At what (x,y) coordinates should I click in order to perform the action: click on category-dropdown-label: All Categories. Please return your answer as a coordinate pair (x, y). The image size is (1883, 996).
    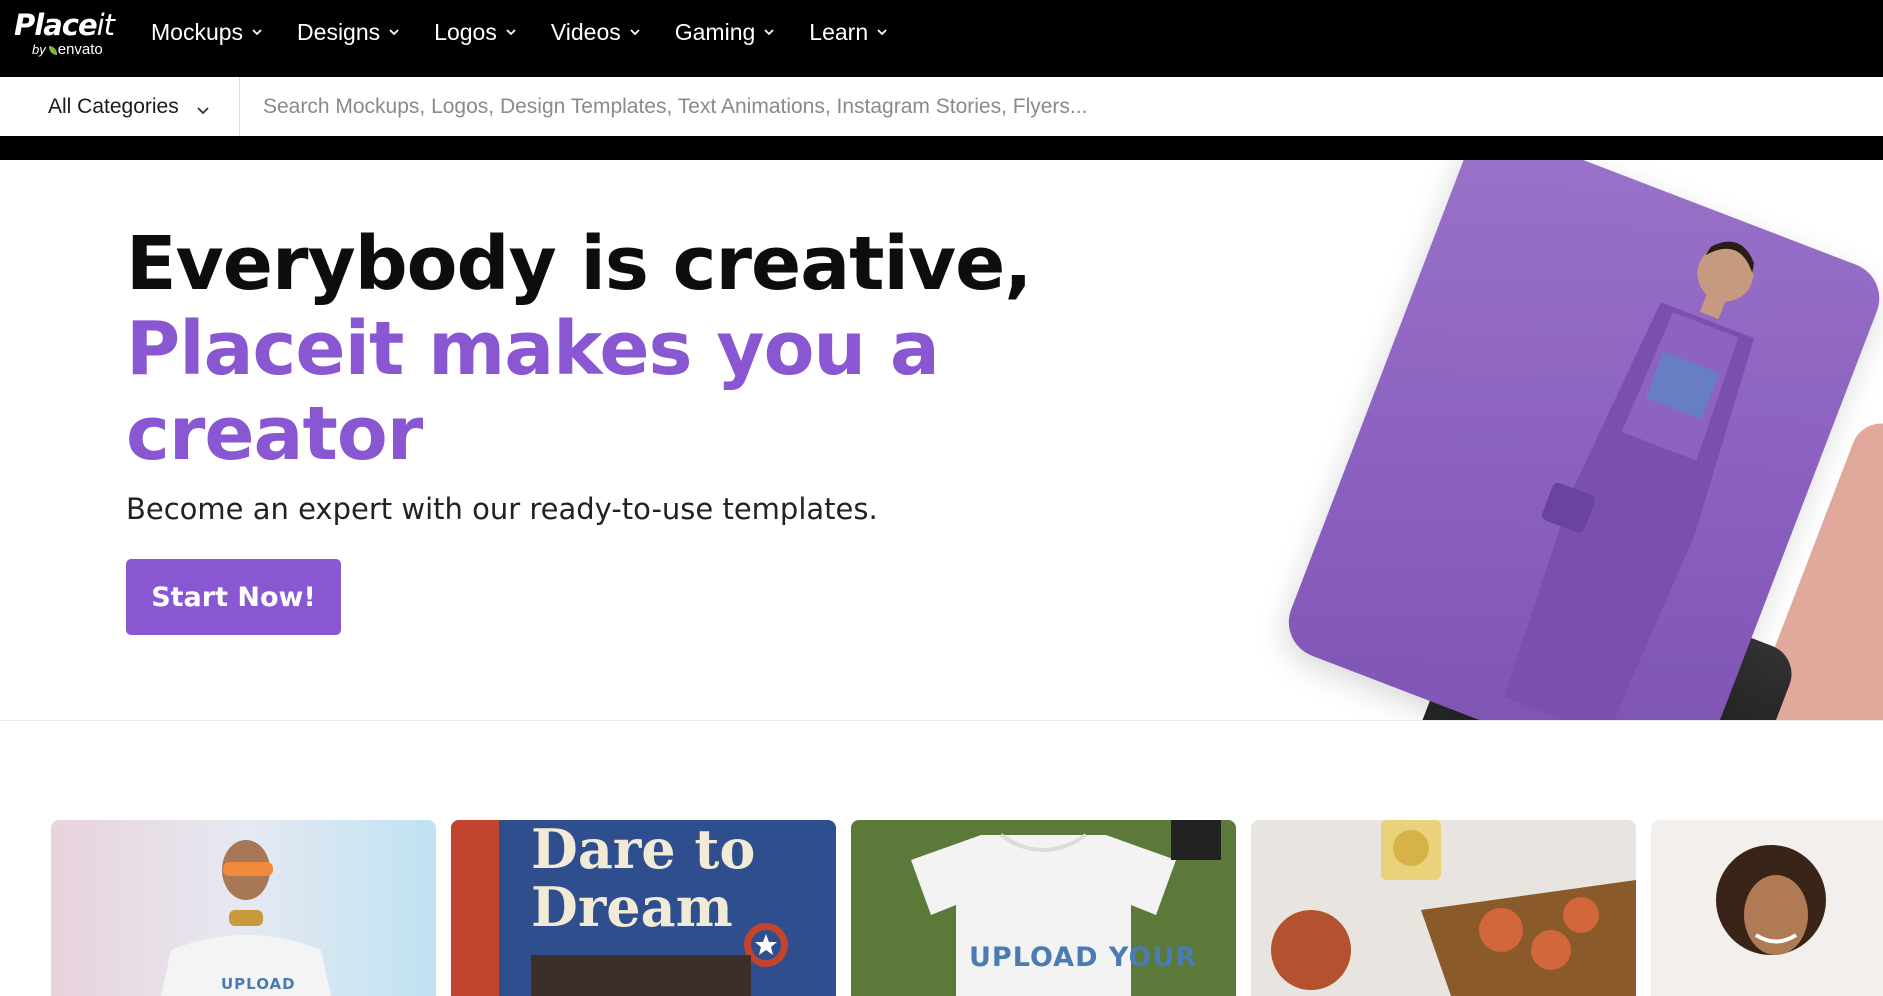
    Looking at the image, I should click on (113, 106).